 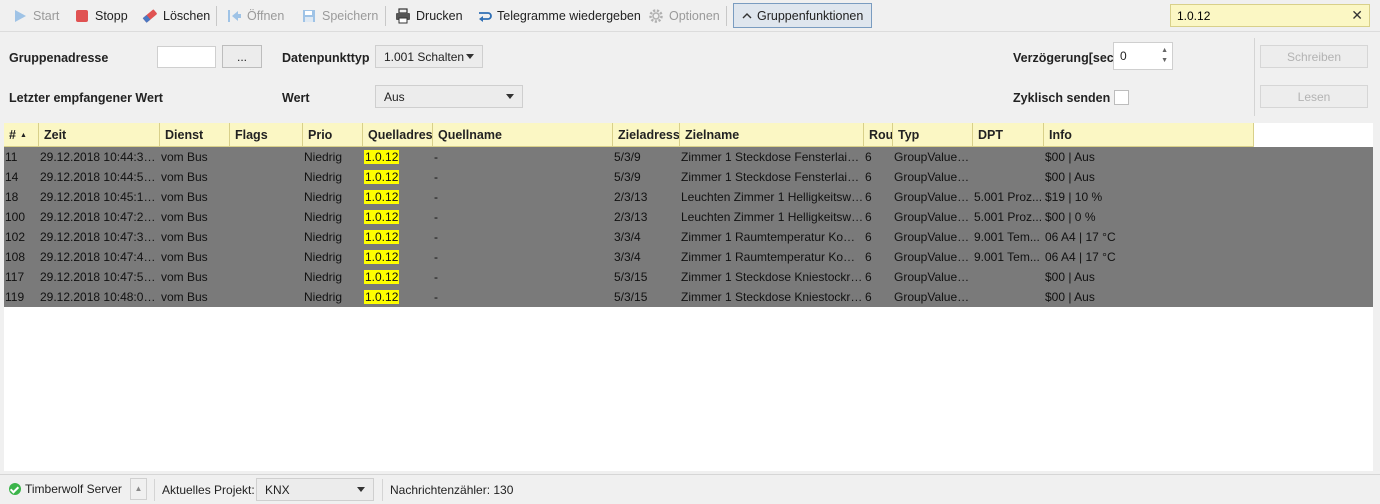 I want to click on cell-target-address: 2/3/13, so click(x=647, y=217).